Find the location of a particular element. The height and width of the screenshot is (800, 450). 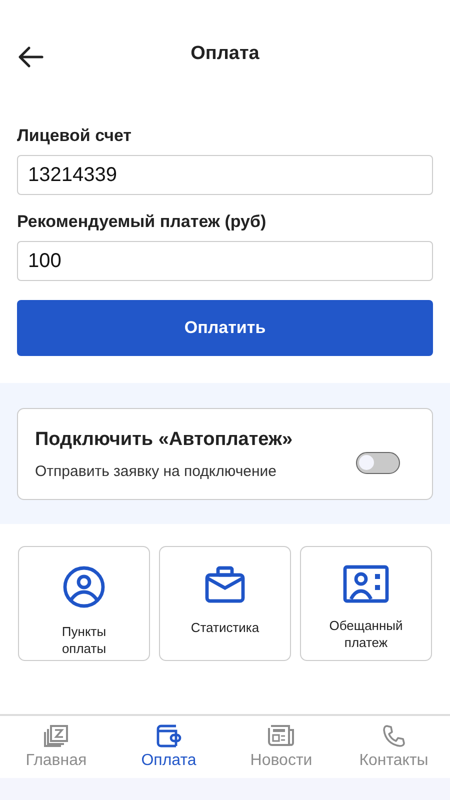

nav-tab: Оплата is located at coordinates (168, 747).